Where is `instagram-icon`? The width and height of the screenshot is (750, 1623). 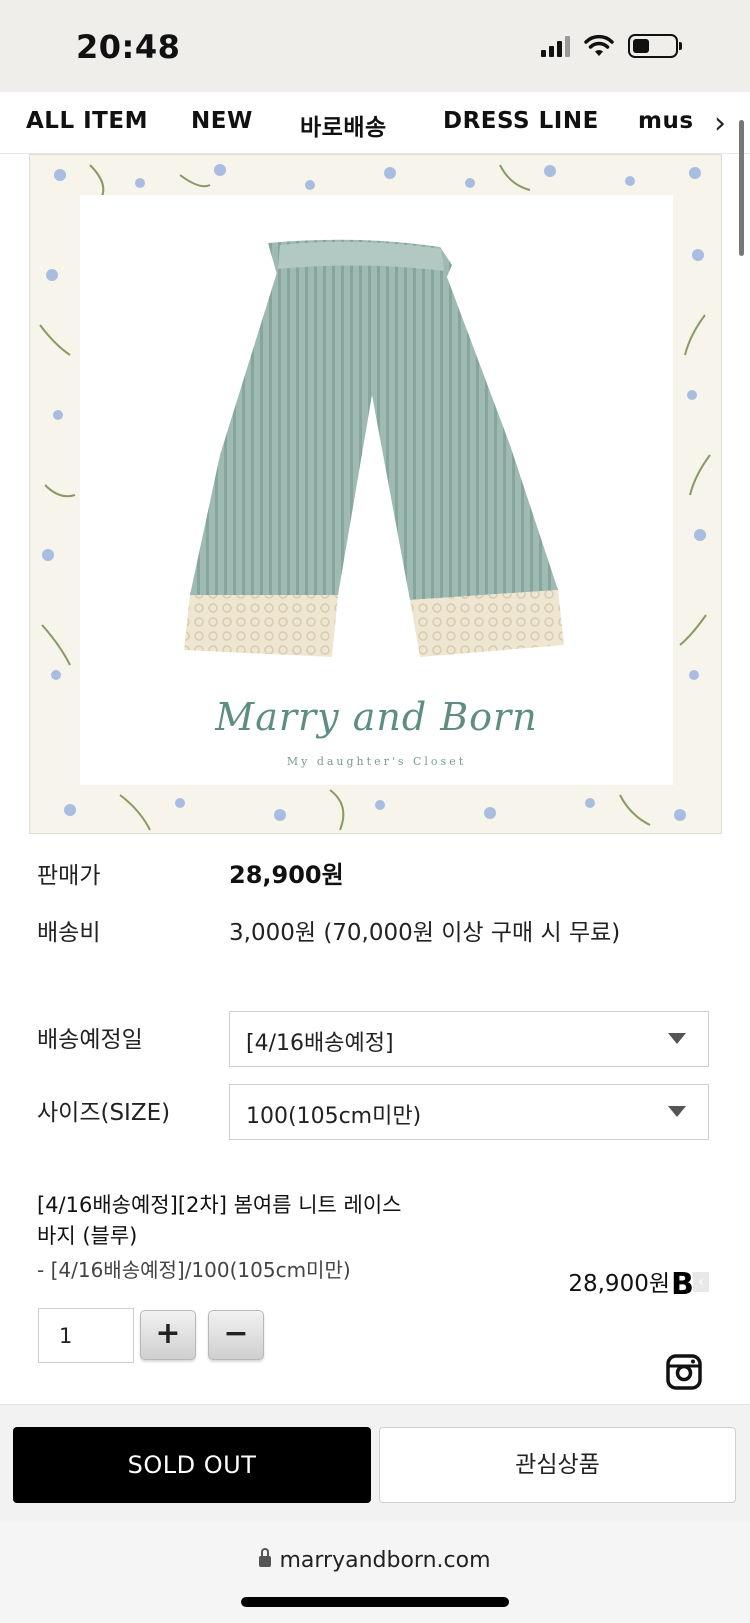
instagram-icon is located at coordinates (684, 1372).